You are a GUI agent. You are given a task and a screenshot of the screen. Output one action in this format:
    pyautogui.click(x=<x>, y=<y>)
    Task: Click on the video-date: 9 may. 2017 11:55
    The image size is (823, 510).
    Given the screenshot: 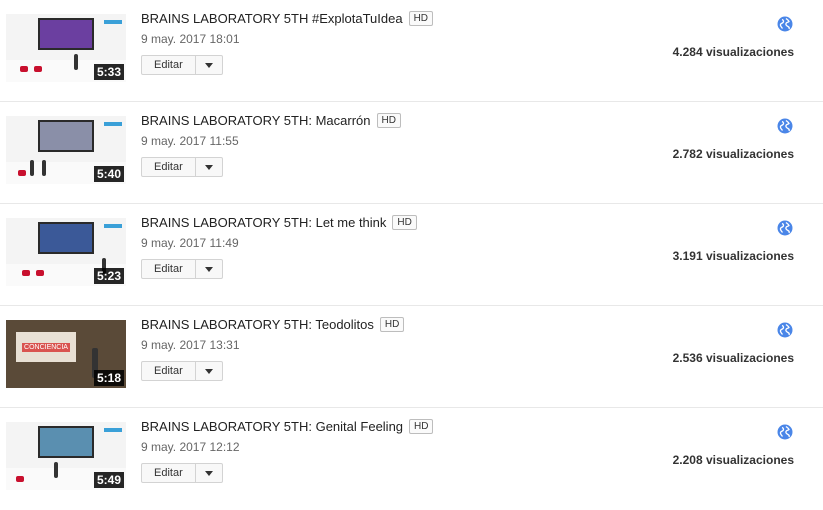 What is the action you would take?
    pyautogui.click(x=190, y=141)
    